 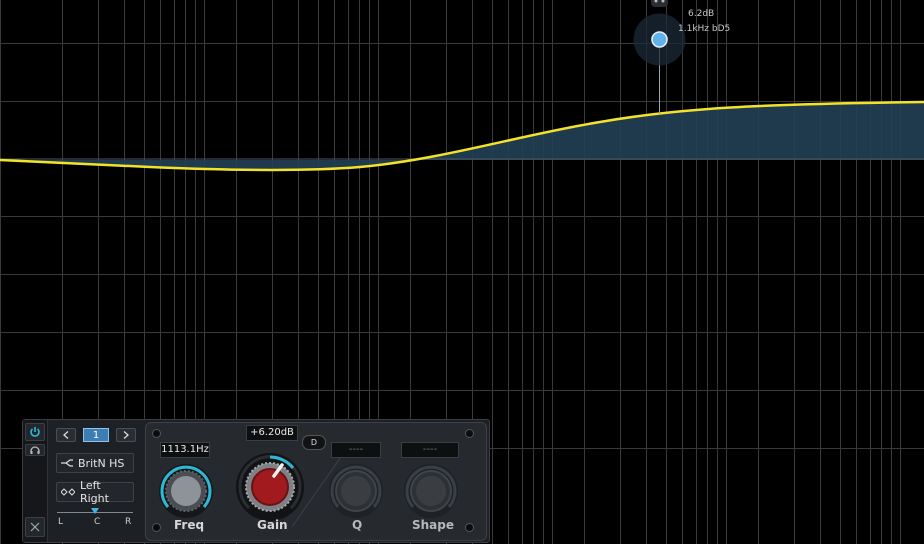 I want to click on pan-right-label: R, so click(x=128, y=522).